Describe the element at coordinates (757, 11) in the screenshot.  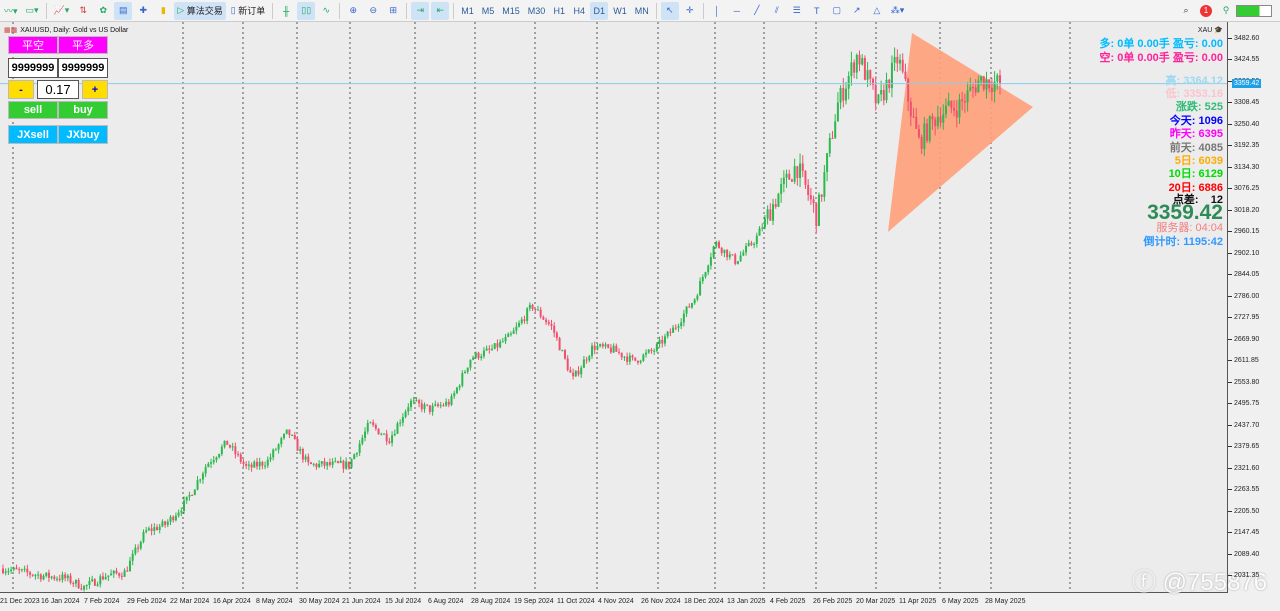
I see `trendline-icon: ╱` at that location.